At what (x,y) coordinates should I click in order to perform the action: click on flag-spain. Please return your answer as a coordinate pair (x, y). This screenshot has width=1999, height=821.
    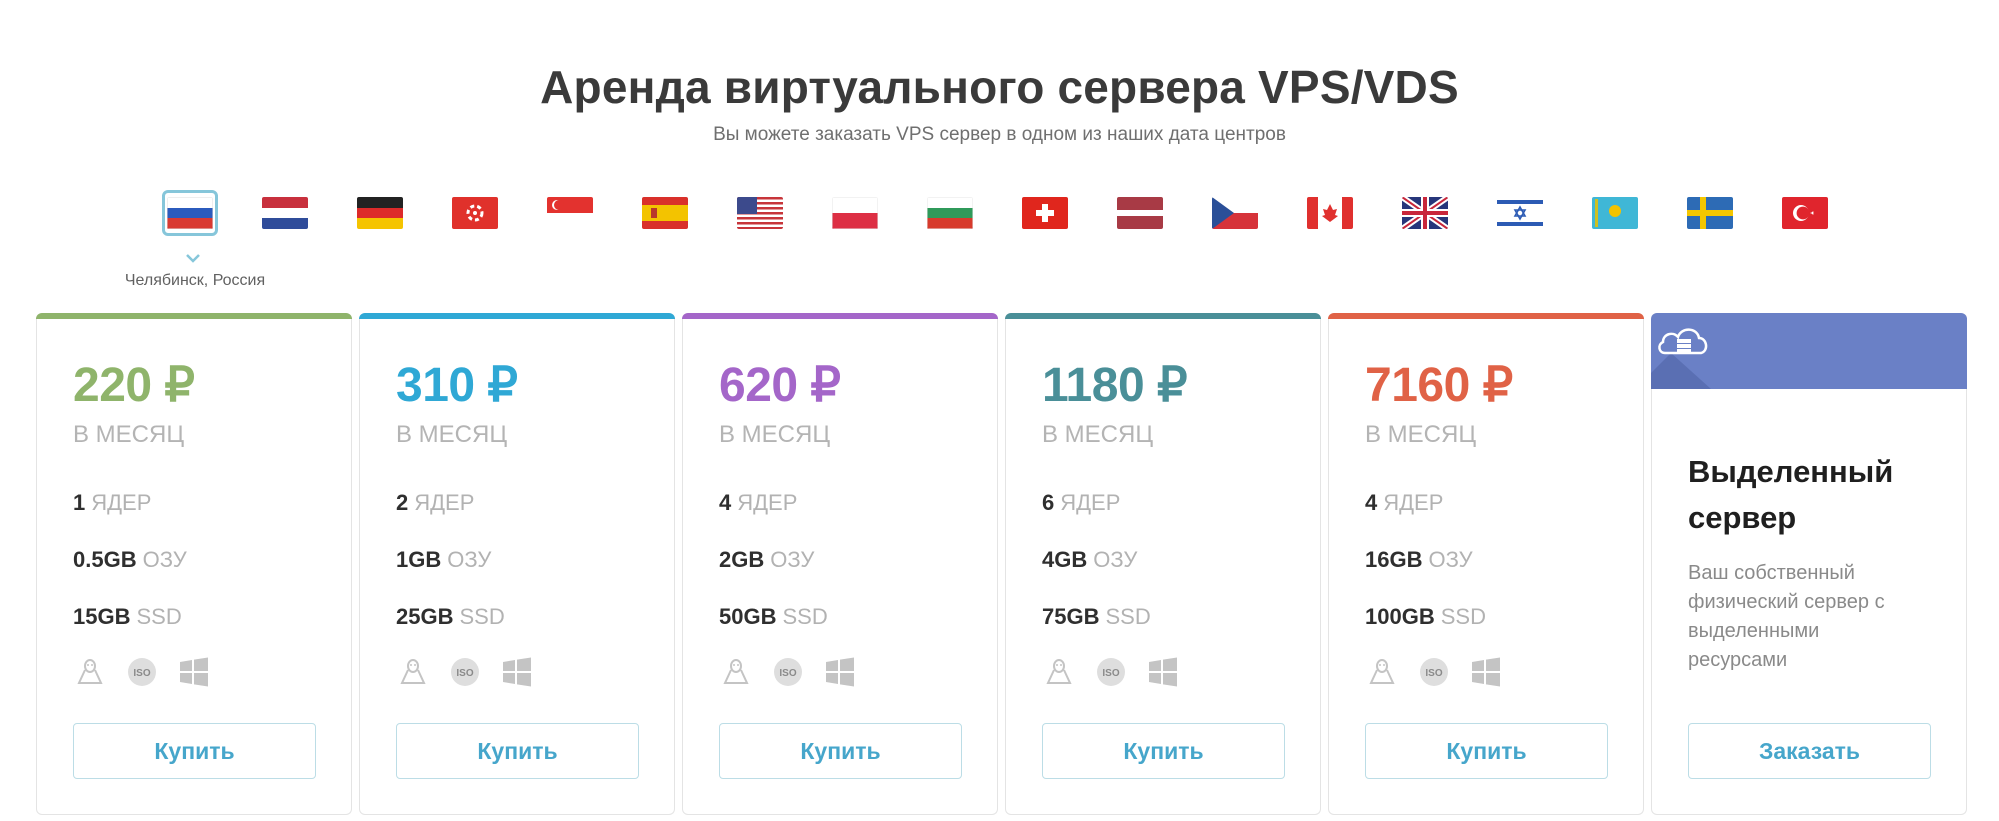
    Looking at the image, I should click on (665, 213).